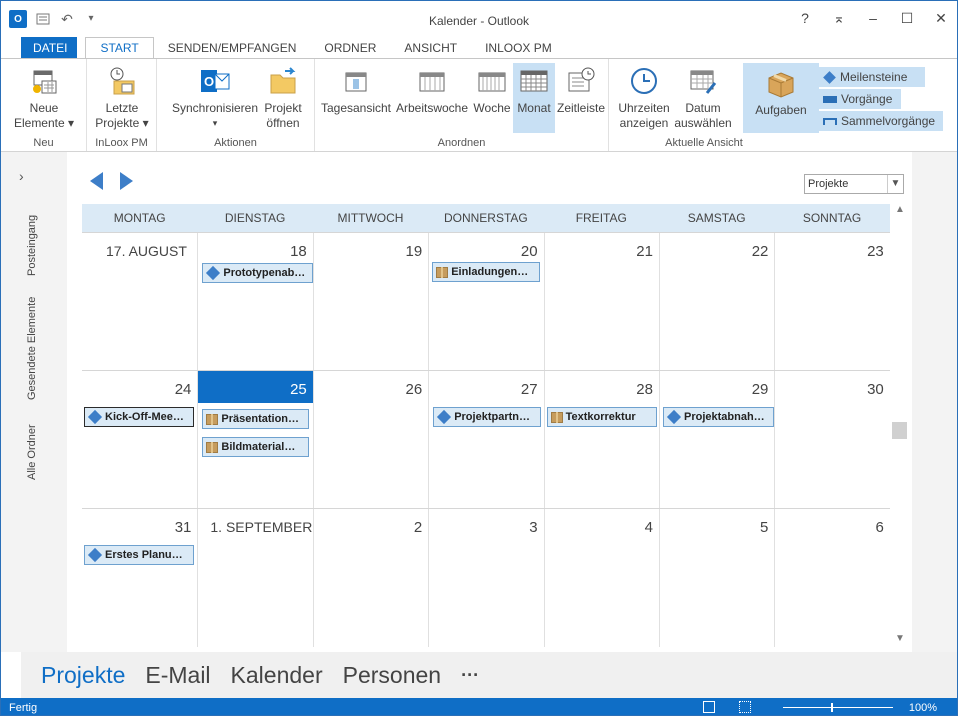 The width and height of the screenshot is (958, 716). What do you see at coordinates (709, 707) in the screenshot?
I see `normal-view-icon` at bounding box center [709, 707].